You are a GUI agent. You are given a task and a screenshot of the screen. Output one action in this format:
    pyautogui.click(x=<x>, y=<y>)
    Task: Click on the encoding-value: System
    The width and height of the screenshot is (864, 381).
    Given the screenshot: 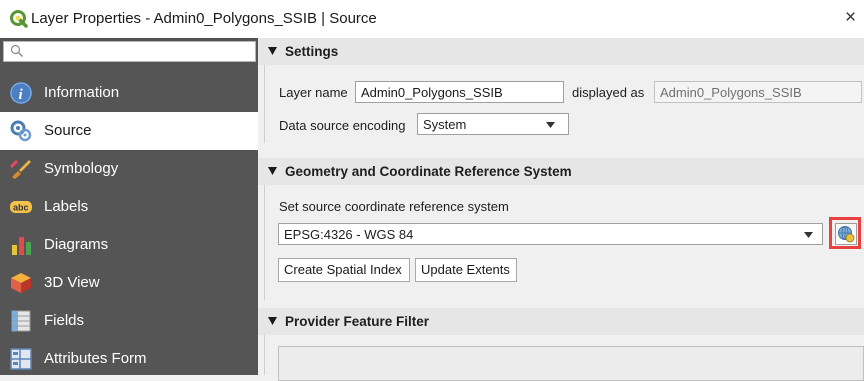 What is the action you would take?
    pyautogui.click(x=445, y=124)
    